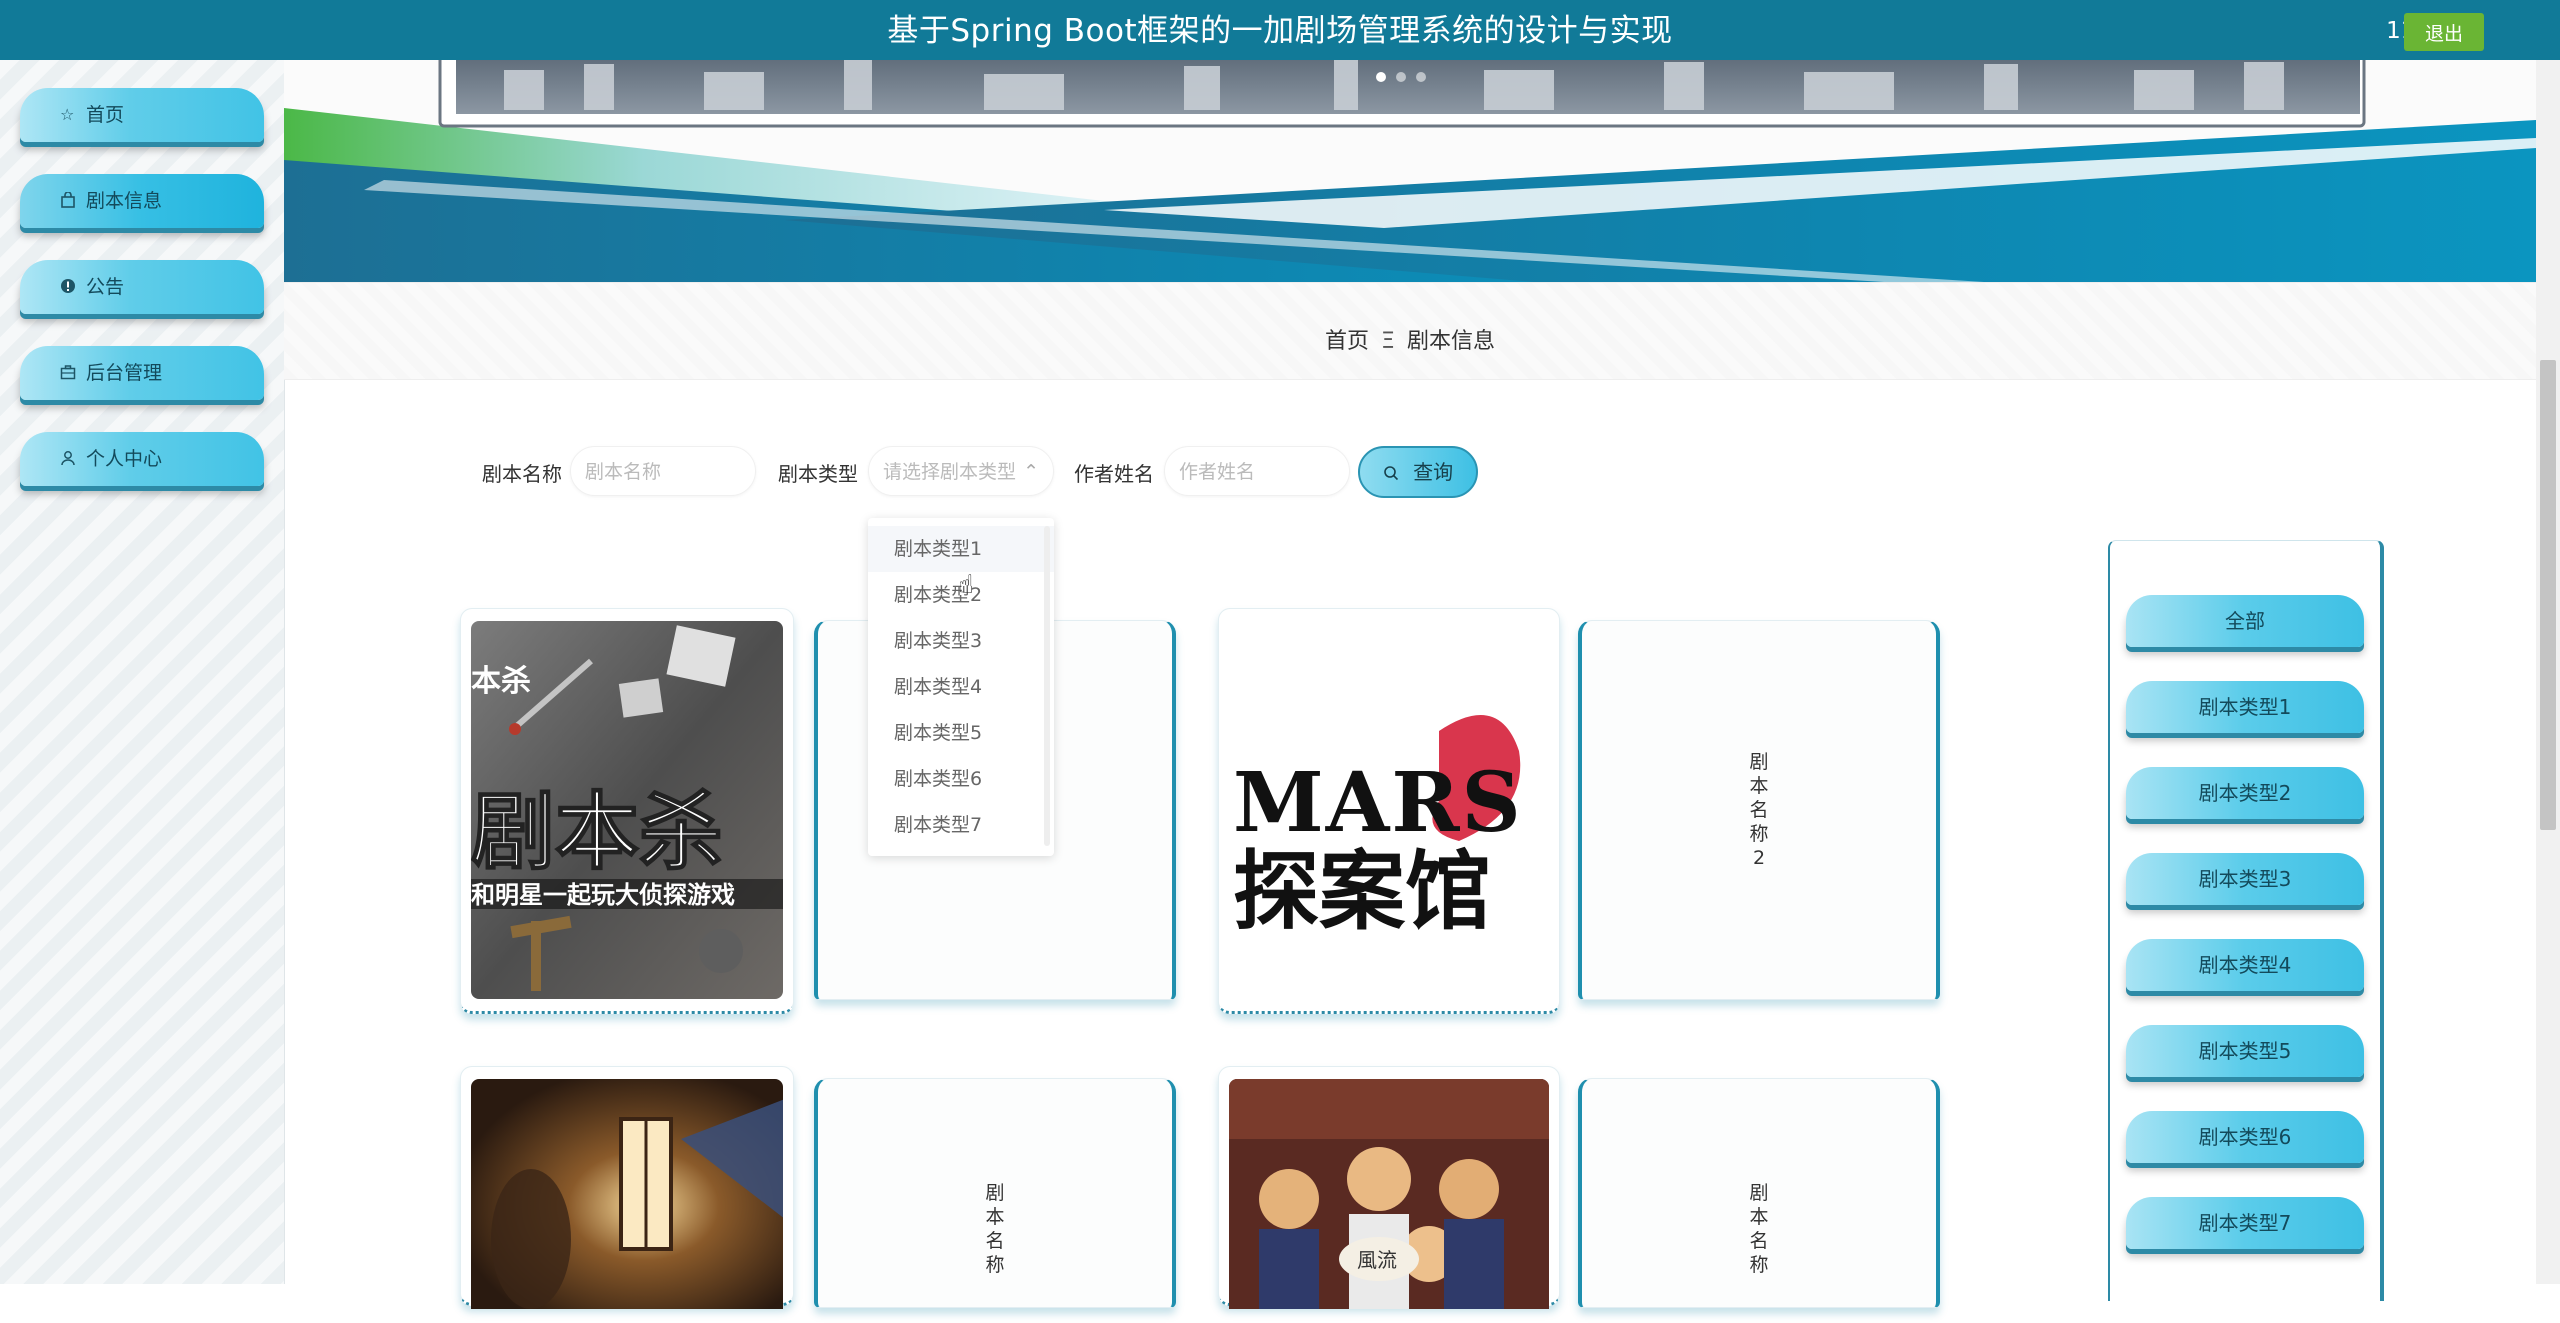  What do you see at coordinates (522, 474) in the screenshot?
I see `script-name-label: 剧本名称` at bounding box center [522, 474].